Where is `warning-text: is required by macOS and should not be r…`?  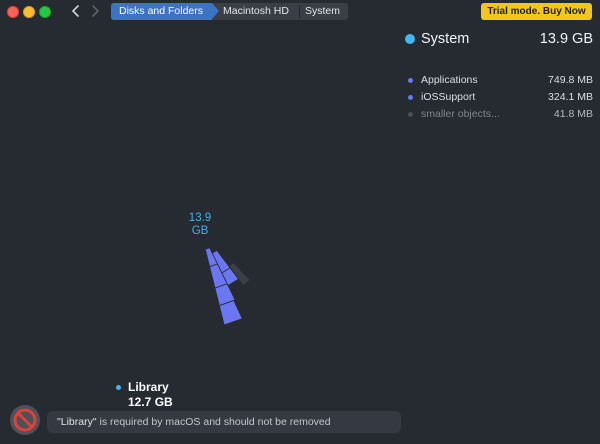
warning-text: is required by macOS and should not be r… is located at coordinates (213, 422).